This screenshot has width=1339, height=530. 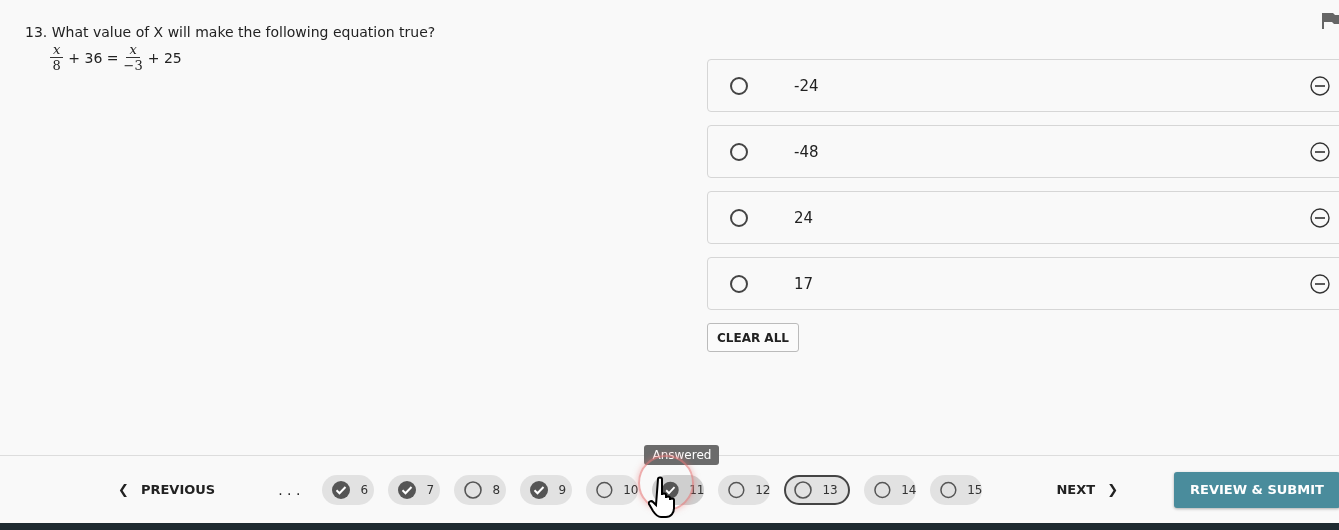 What do you see at coordinates (753, 337) in the screenshot?
I see `clear-all-button: CLEAR ALL` at bounding box center [753, 337].